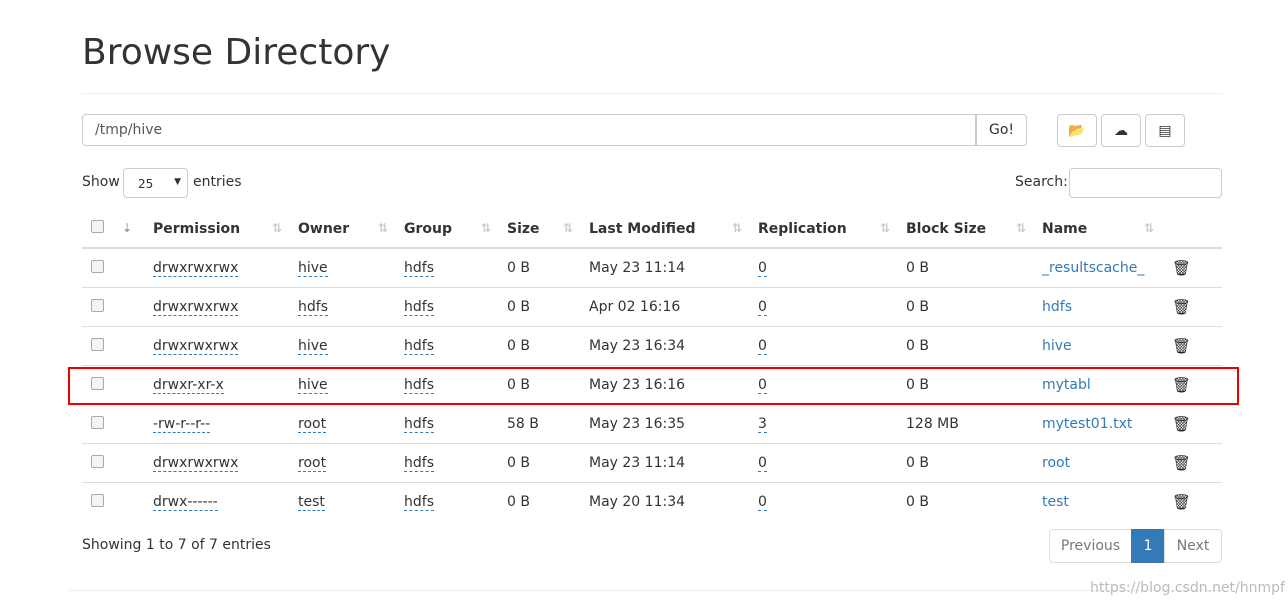  I want to click on search-input, so click(1145, 183).